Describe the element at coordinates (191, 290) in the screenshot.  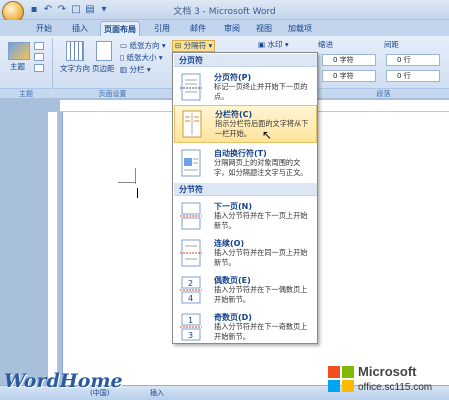
I see `even-page-icon: 24` at that location.